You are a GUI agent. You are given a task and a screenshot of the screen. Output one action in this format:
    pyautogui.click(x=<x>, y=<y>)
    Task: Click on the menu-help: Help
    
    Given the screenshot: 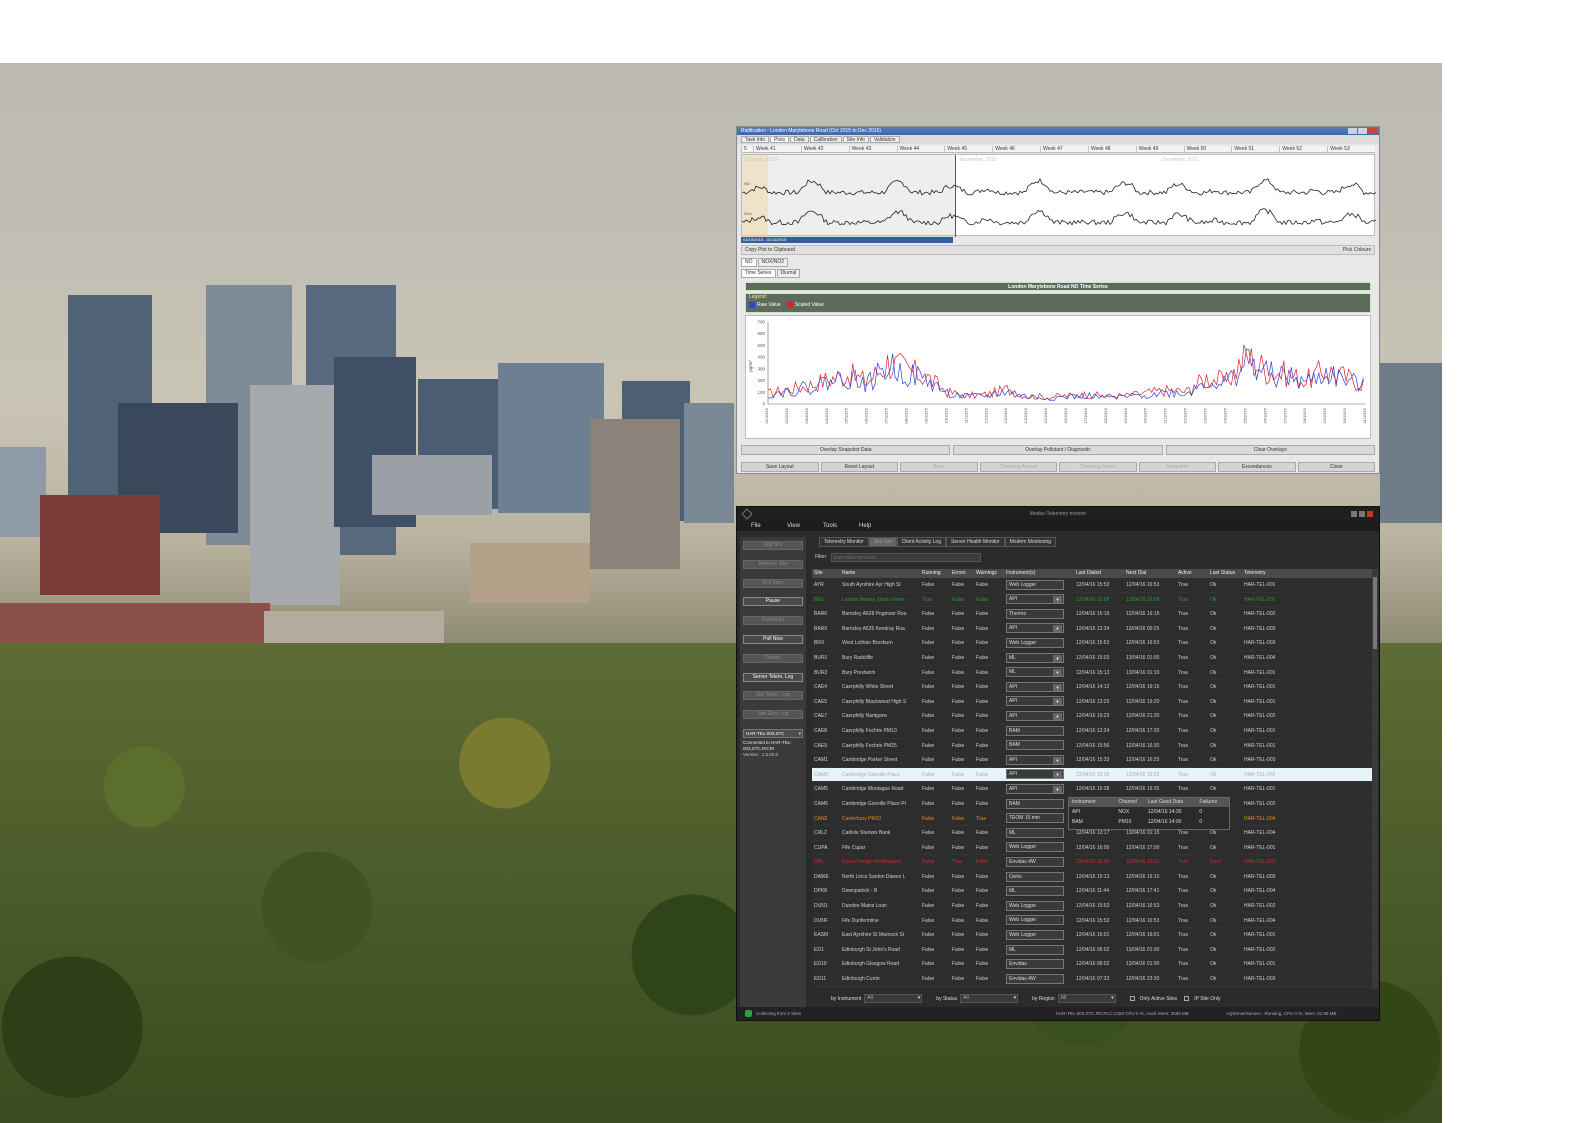 What is the action you would take?
    pyautogui.click(x=877, y=526)
    